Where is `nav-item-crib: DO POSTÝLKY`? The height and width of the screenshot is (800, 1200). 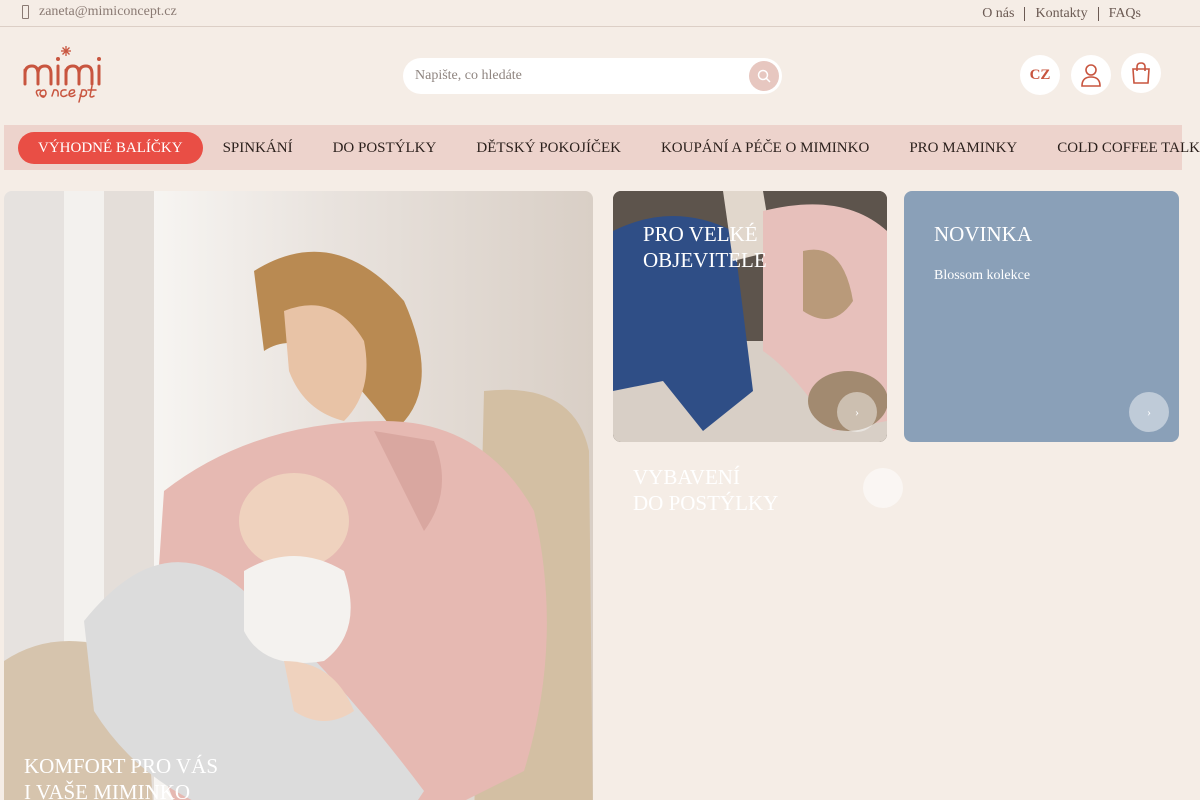
nav-item-crib: DO POSTÝLKY is located at coordinates (385, 148).